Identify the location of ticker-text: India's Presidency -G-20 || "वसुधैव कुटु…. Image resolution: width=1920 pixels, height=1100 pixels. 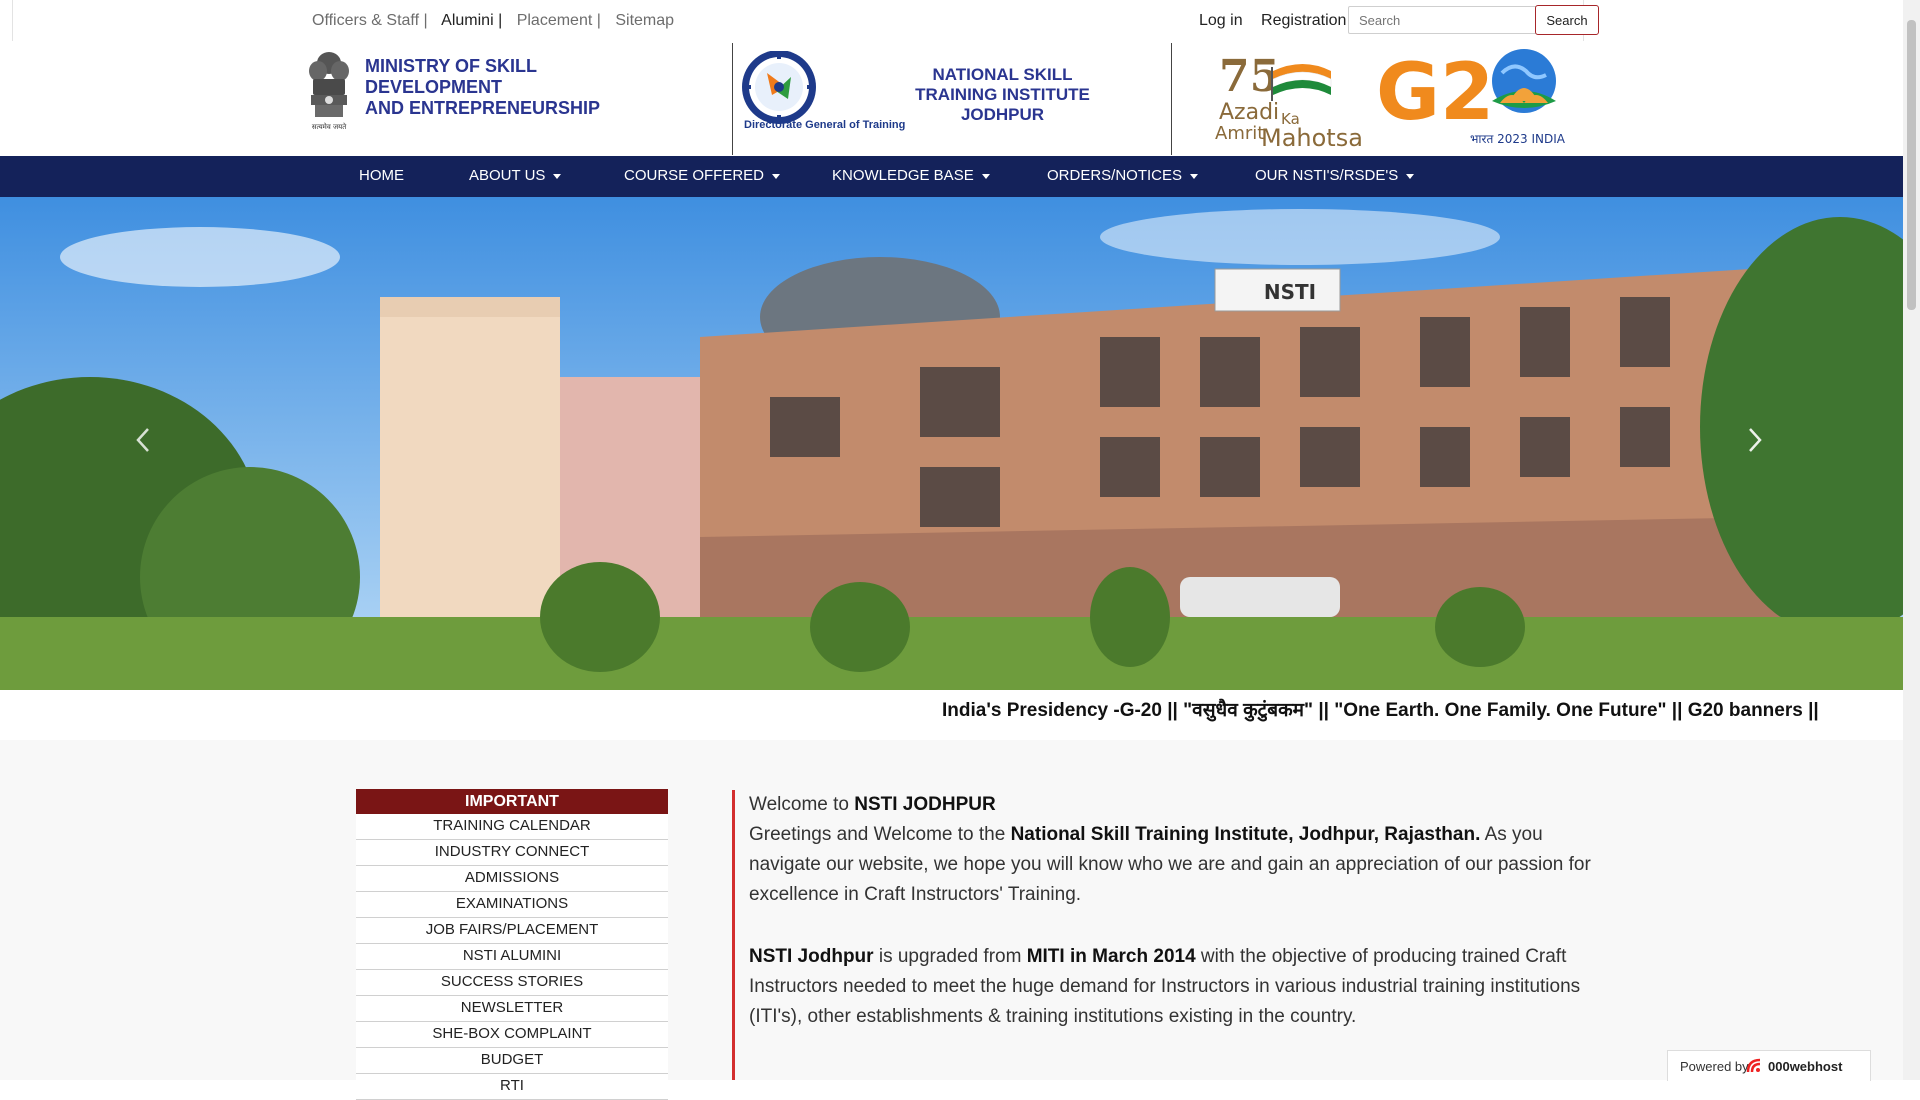
(1380, 709).